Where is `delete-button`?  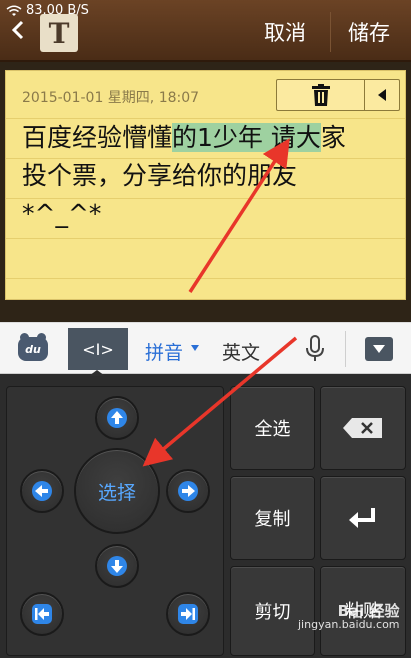 delete-button is located at coordinates (321, 95).